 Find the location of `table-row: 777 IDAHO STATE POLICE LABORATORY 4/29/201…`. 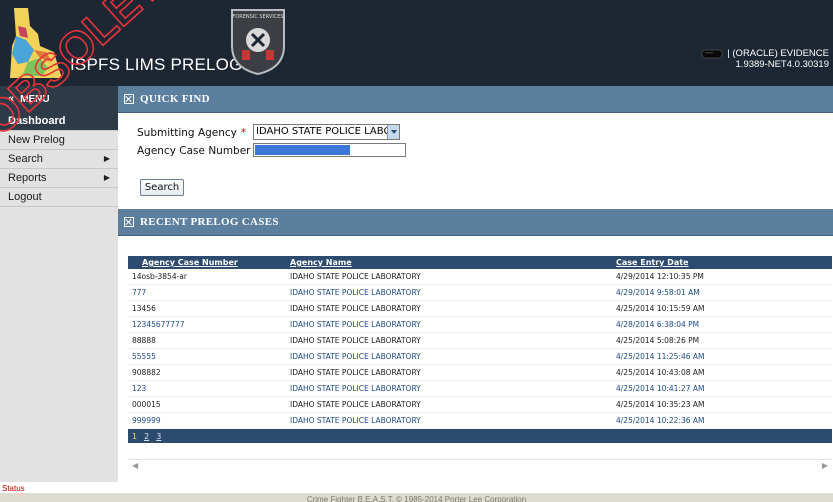

table-row: 777 IDAHO STATE POLICE LABORATORY 4/29/201… is located at coordinates (480, 293).